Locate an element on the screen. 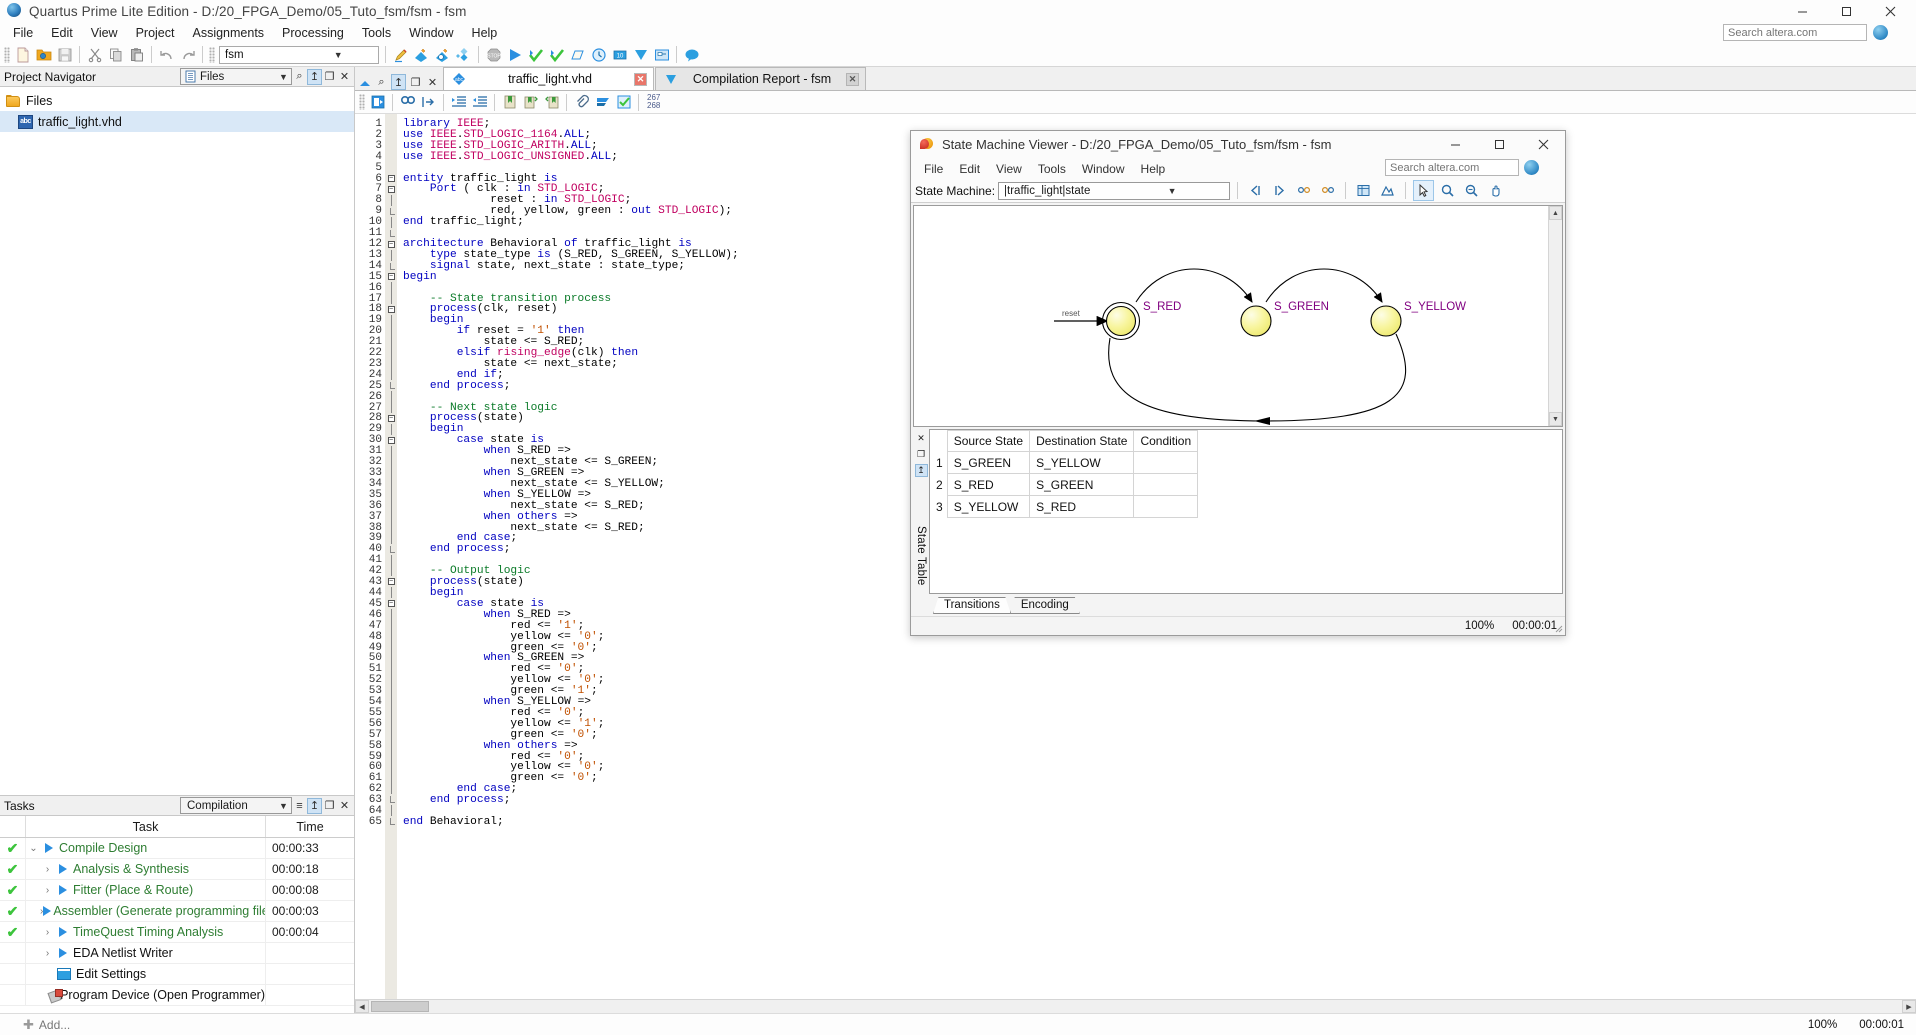 This screenshot has height=1035, width=1916. navigate-forward-icon is located at coordinates (1279, 190).